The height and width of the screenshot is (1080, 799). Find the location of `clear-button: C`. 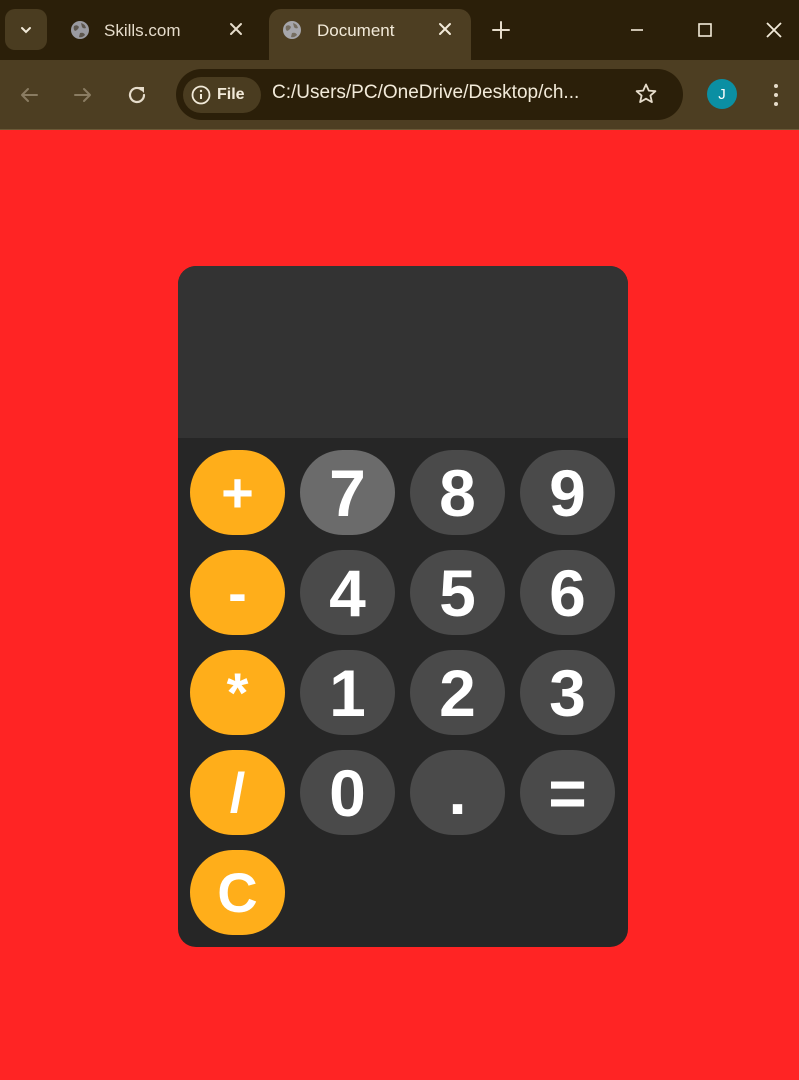

clear-button: C is located at coordinates (237, 892).